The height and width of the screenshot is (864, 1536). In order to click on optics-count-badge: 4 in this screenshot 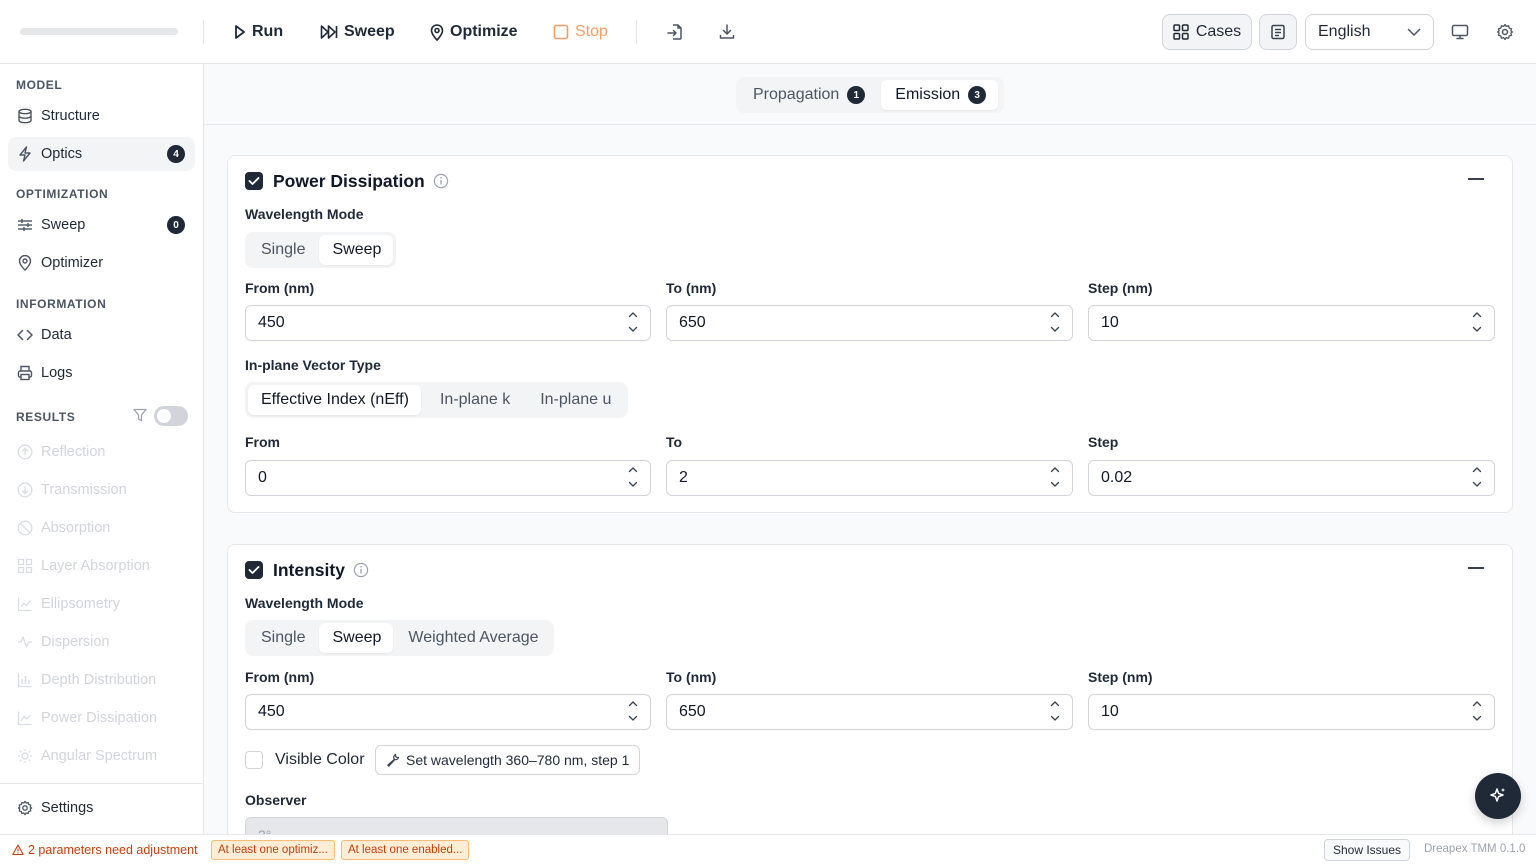, I will do `click(176, 154)`.